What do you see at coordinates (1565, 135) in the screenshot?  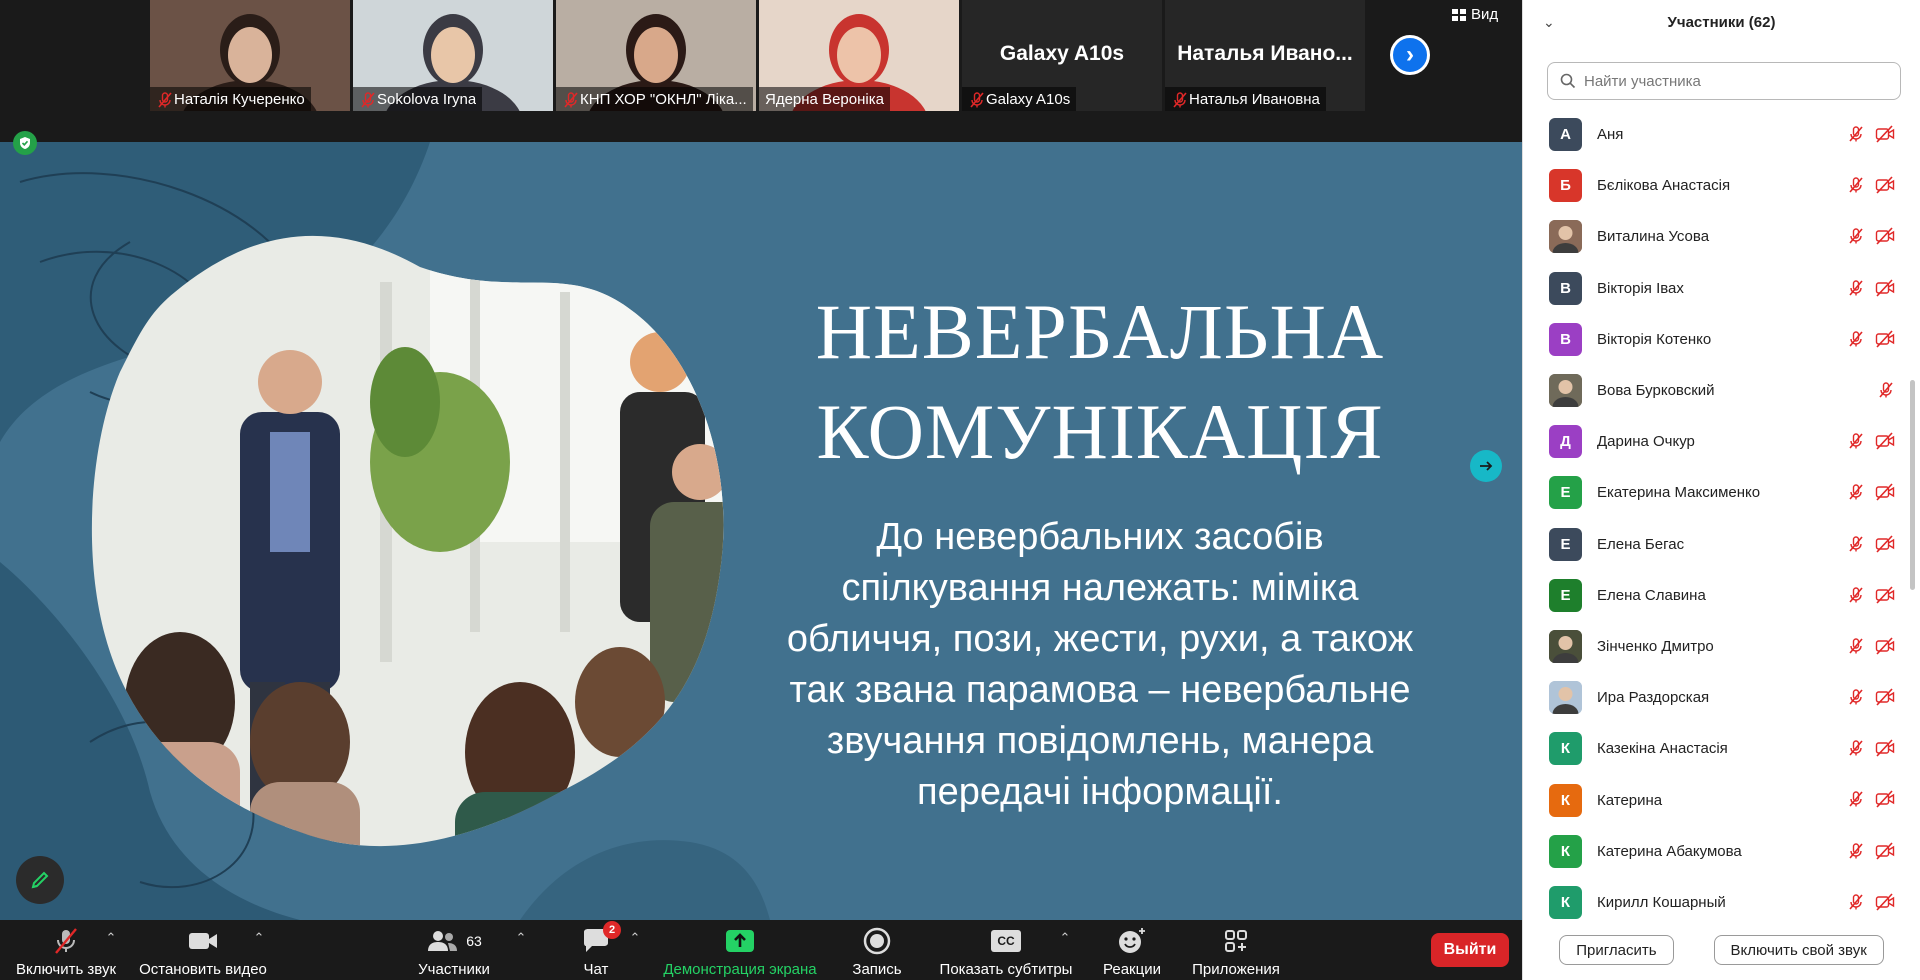 I see `avatar: А` at bounding box center [1565, 135].